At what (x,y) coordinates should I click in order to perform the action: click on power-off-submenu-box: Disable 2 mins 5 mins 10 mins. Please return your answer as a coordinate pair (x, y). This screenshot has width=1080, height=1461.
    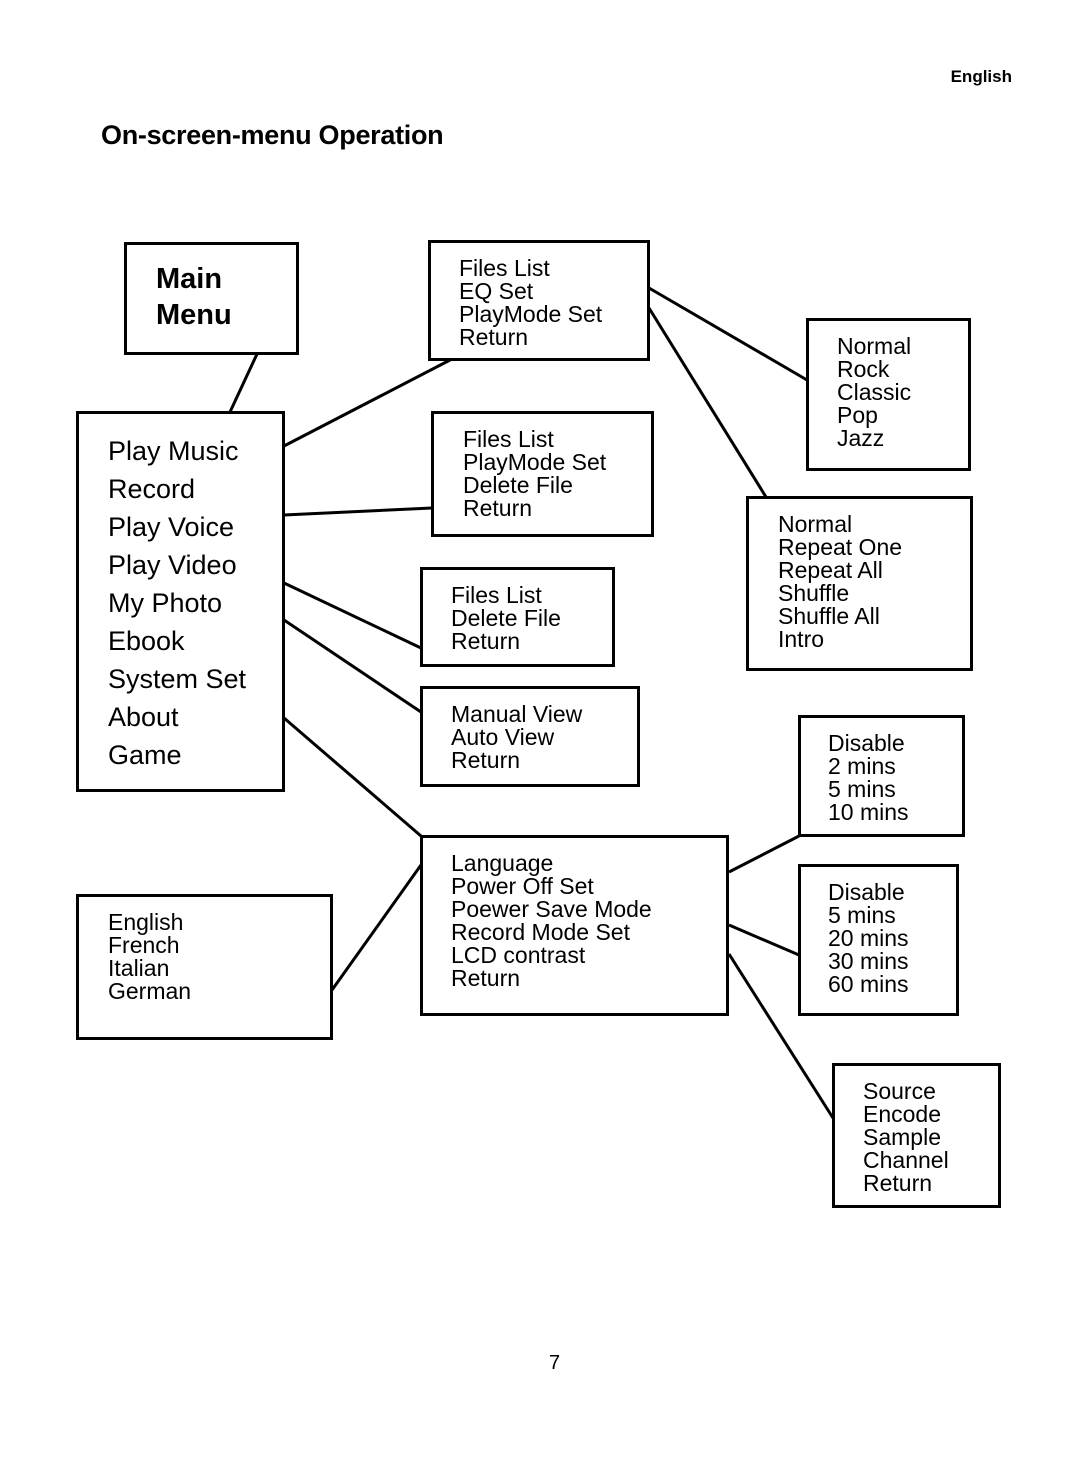
    Looking at the image, I should click on (881, 776).